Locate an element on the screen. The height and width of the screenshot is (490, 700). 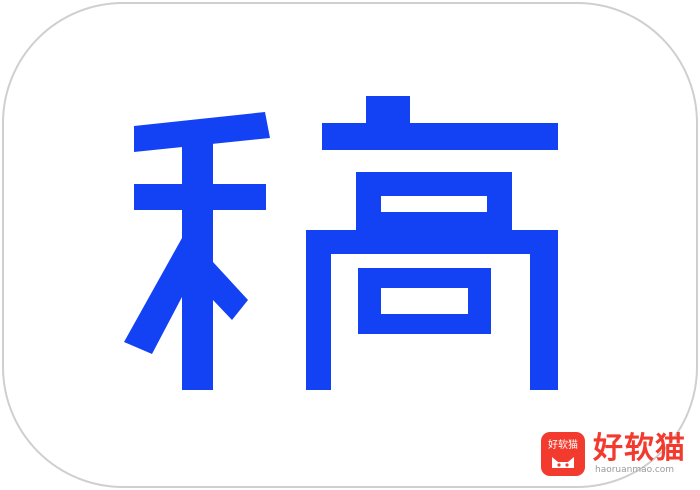
watermark-badge-label: 好软猫 is located at coordinates (563, 445).